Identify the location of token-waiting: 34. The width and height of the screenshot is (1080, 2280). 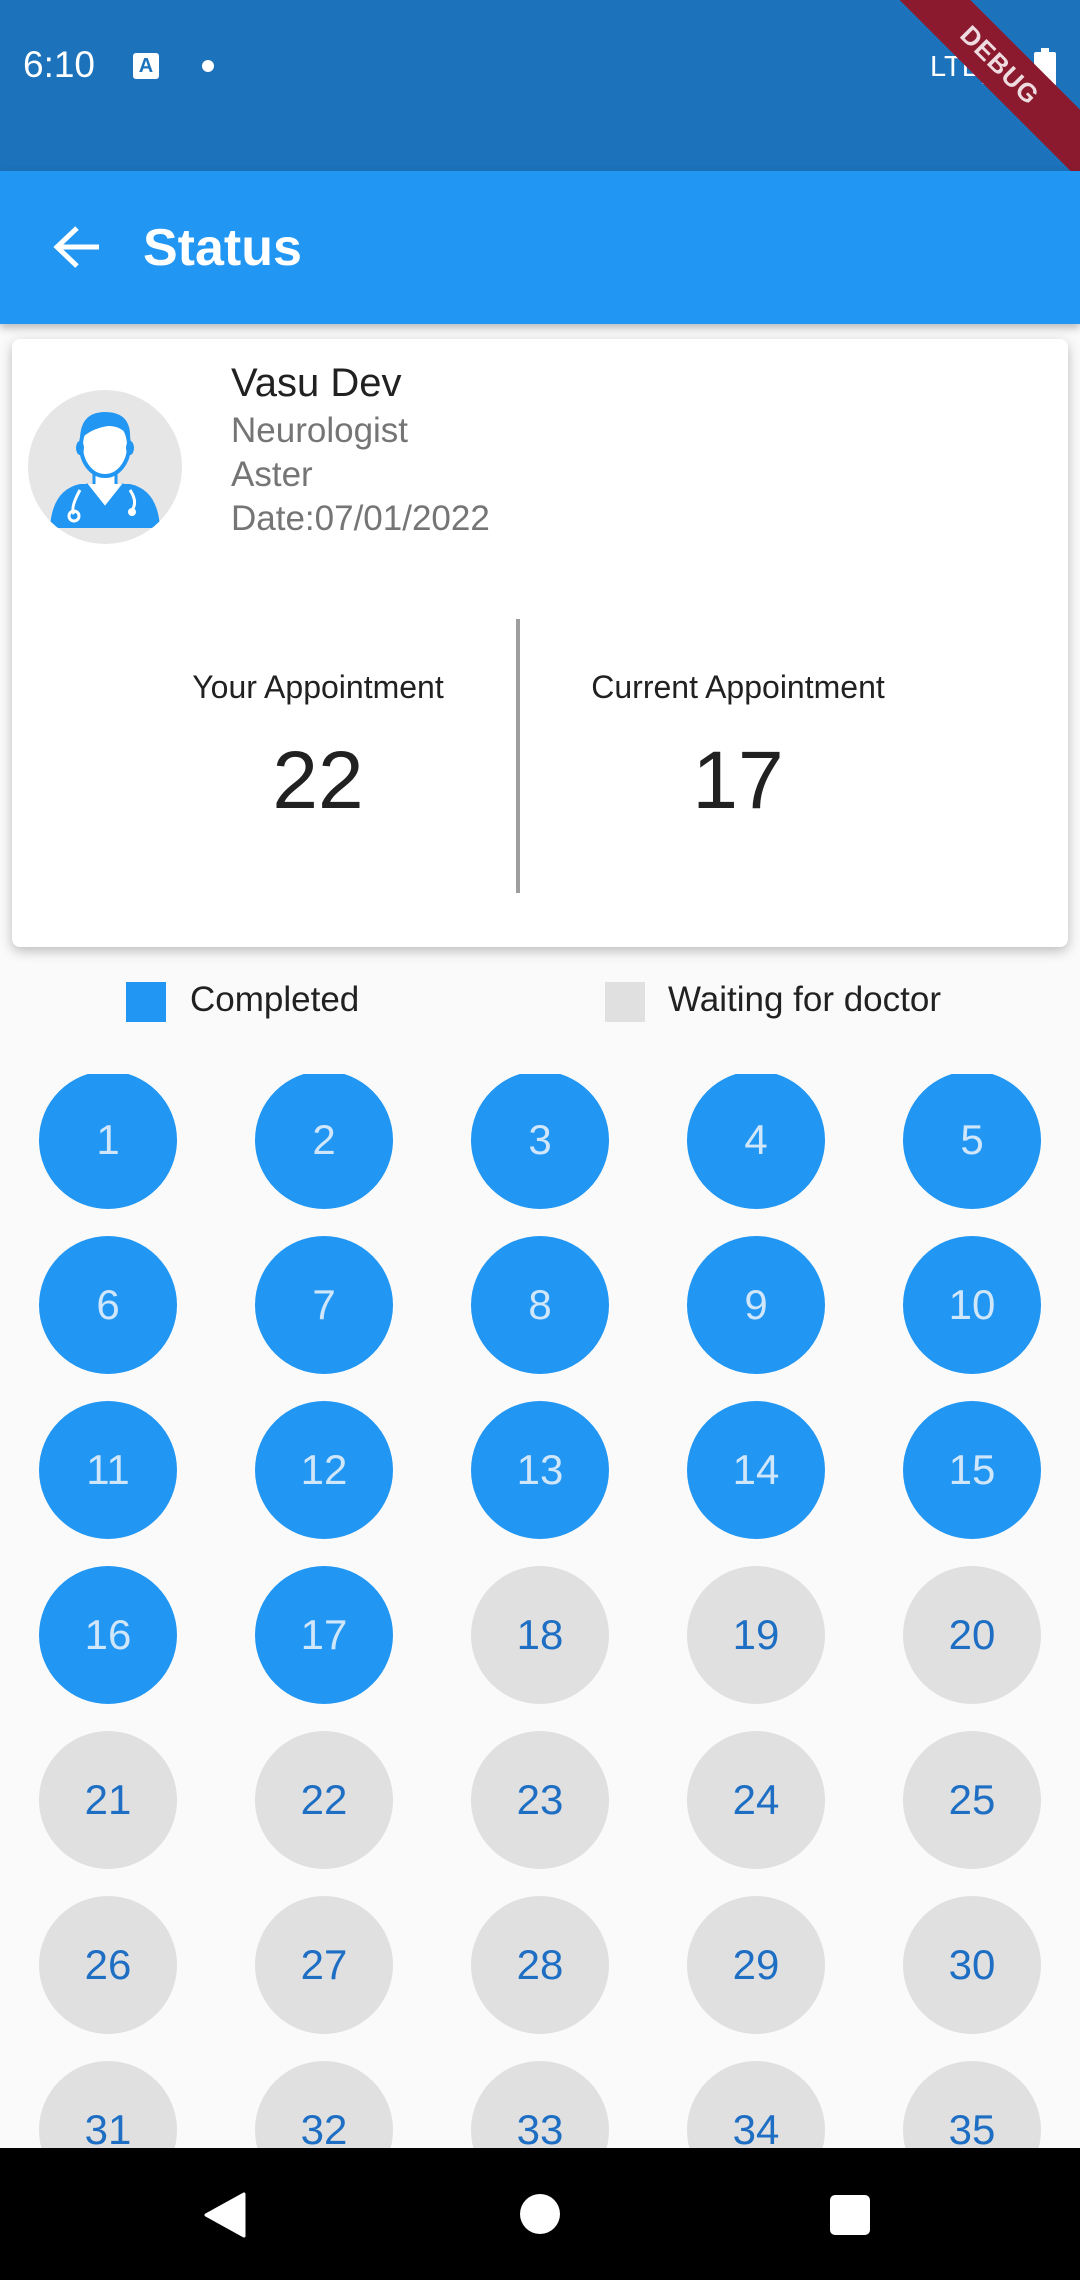
(756, 2104).